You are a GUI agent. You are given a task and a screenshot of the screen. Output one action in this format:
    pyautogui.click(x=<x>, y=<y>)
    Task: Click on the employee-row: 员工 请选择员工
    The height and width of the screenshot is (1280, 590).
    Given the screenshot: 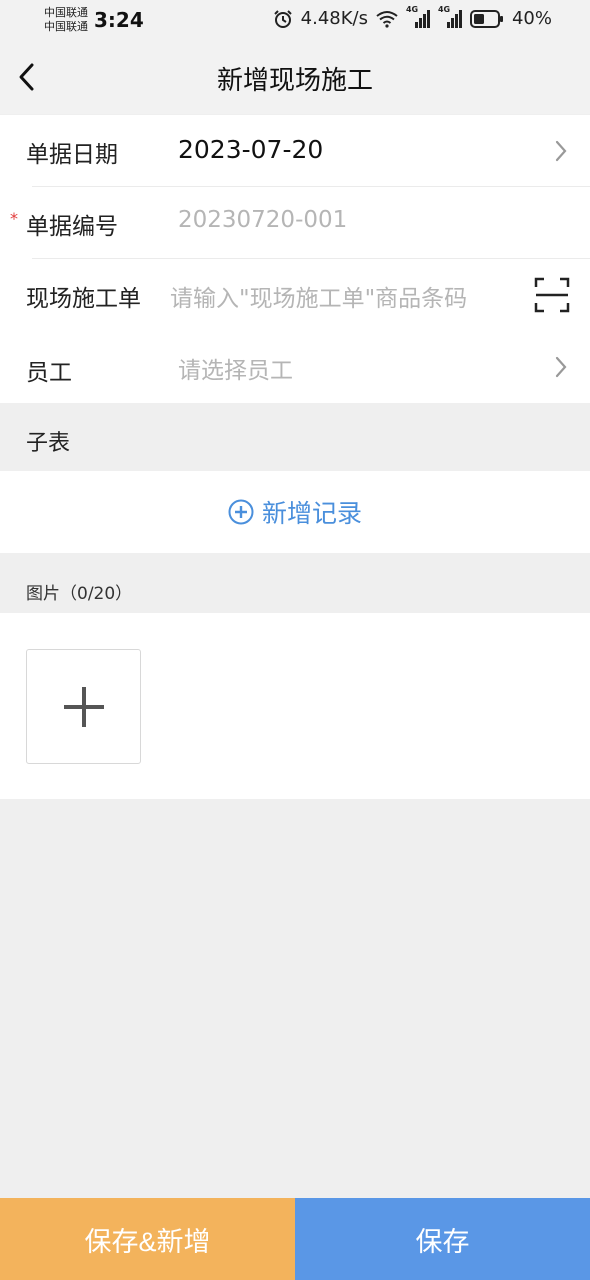 What is the action you would take?
    pyautogui.click(x=295, y=367)
    